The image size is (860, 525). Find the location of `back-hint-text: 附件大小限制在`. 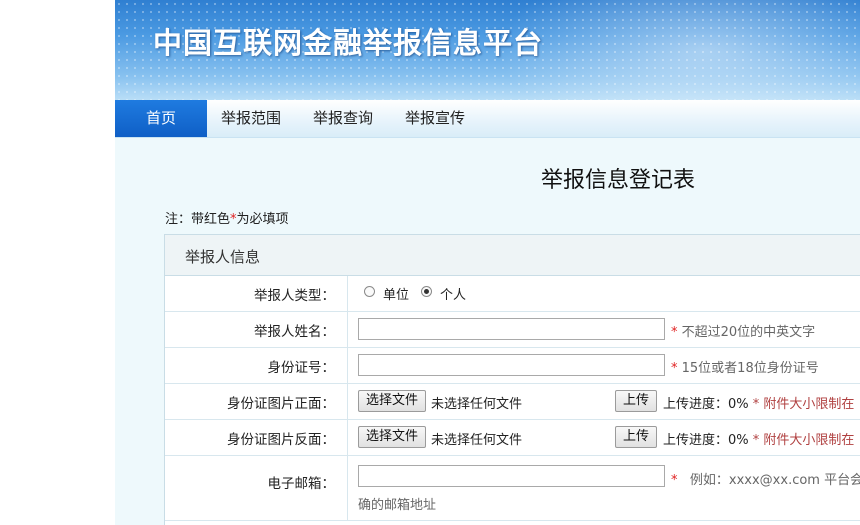

back-hint-text: 附件大小限制在 is located at coordinates (809, 440).